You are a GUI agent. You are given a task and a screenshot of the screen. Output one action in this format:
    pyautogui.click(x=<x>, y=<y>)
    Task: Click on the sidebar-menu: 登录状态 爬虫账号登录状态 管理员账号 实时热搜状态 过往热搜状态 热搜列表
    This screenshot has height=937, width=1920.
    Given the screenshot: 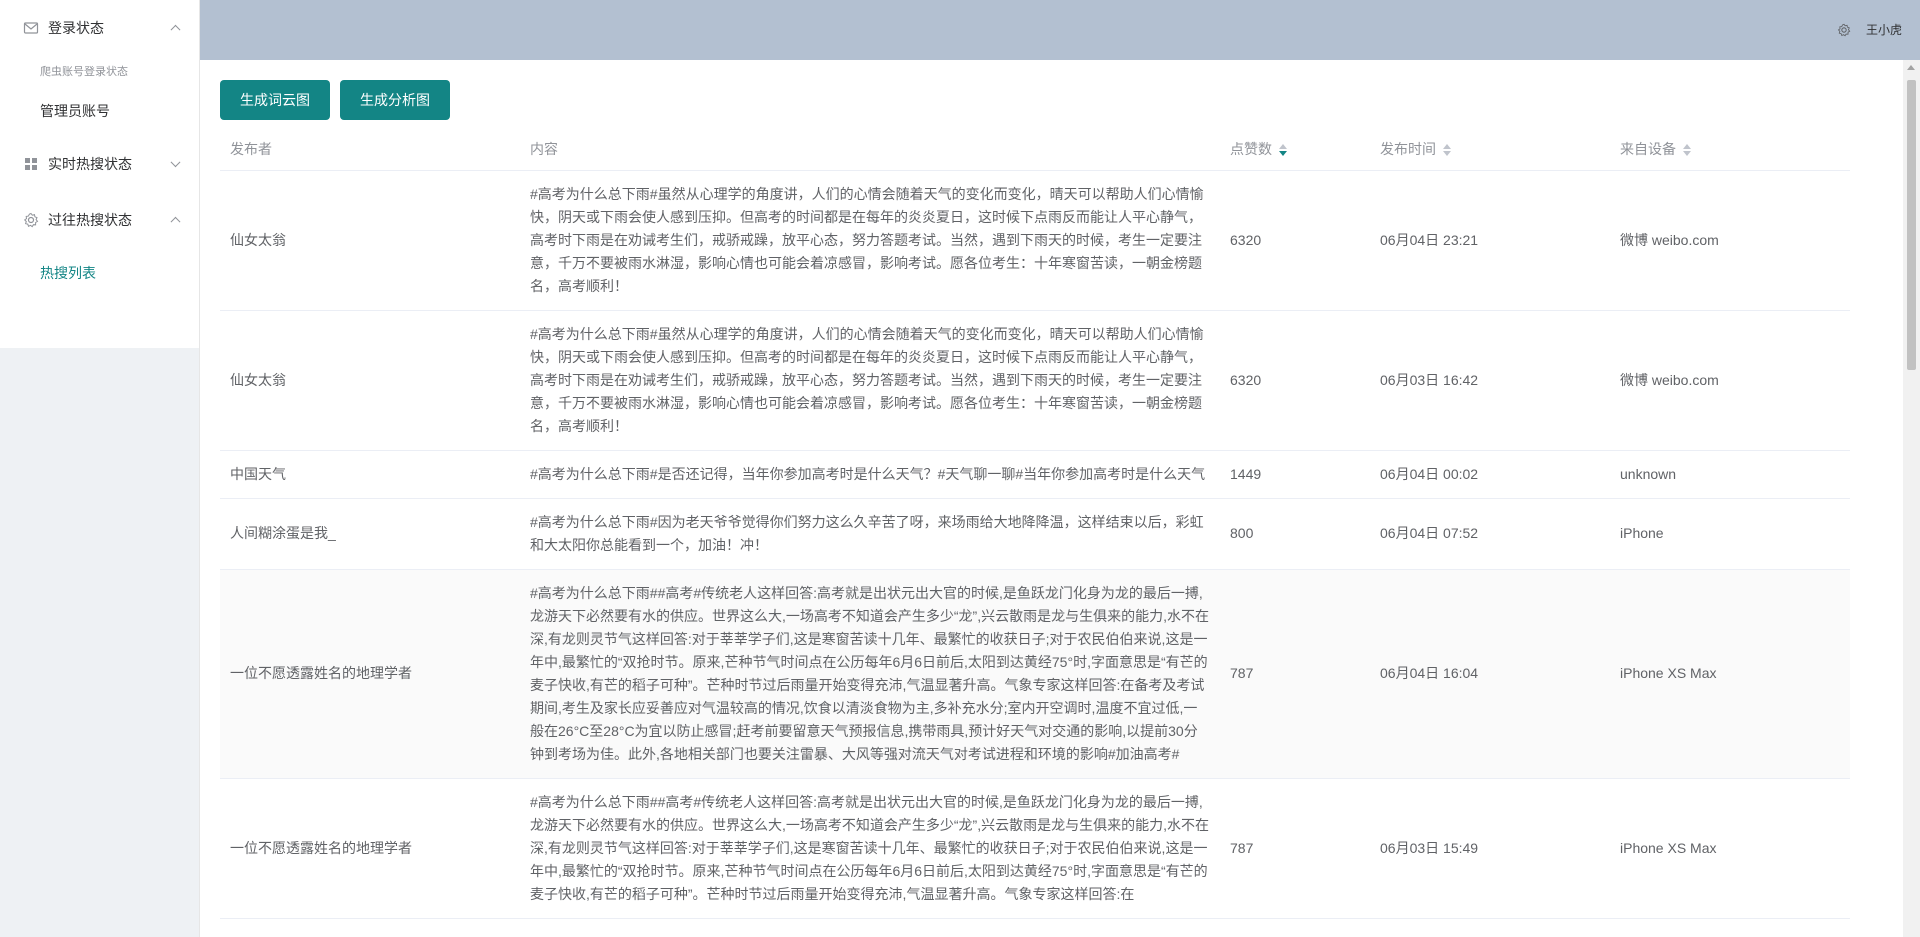 What is the action you would take?
    pyautogui.click(x=99, y=174)
    